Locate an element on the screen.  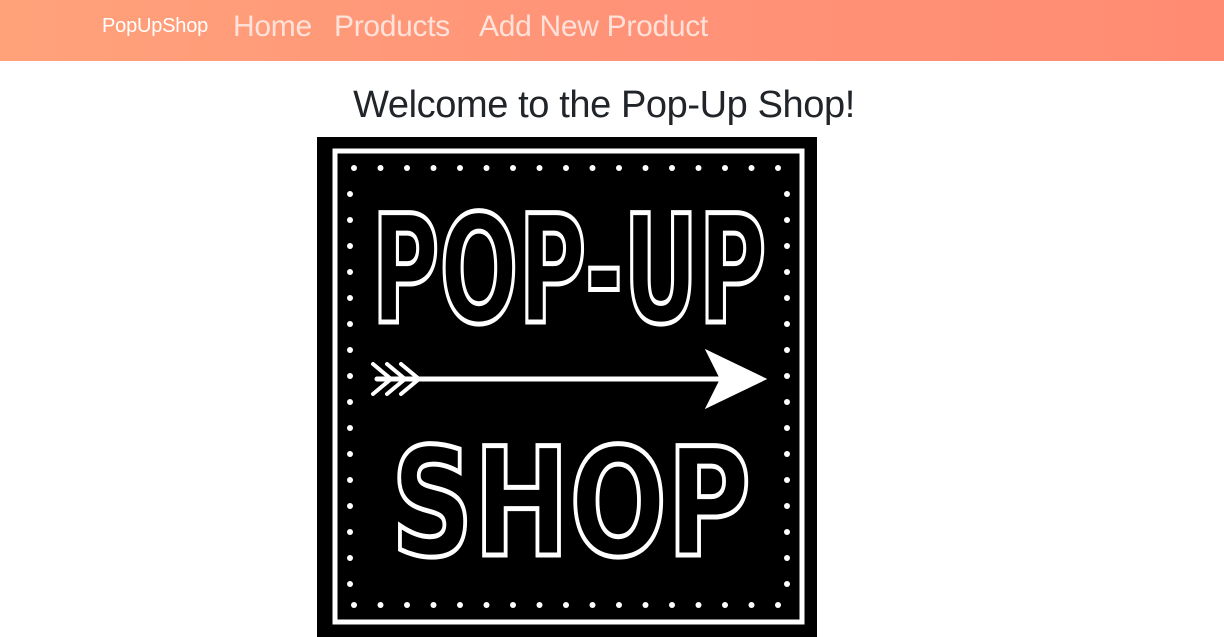
logo-line-2: SHOP is located at coordinates (571, 504).